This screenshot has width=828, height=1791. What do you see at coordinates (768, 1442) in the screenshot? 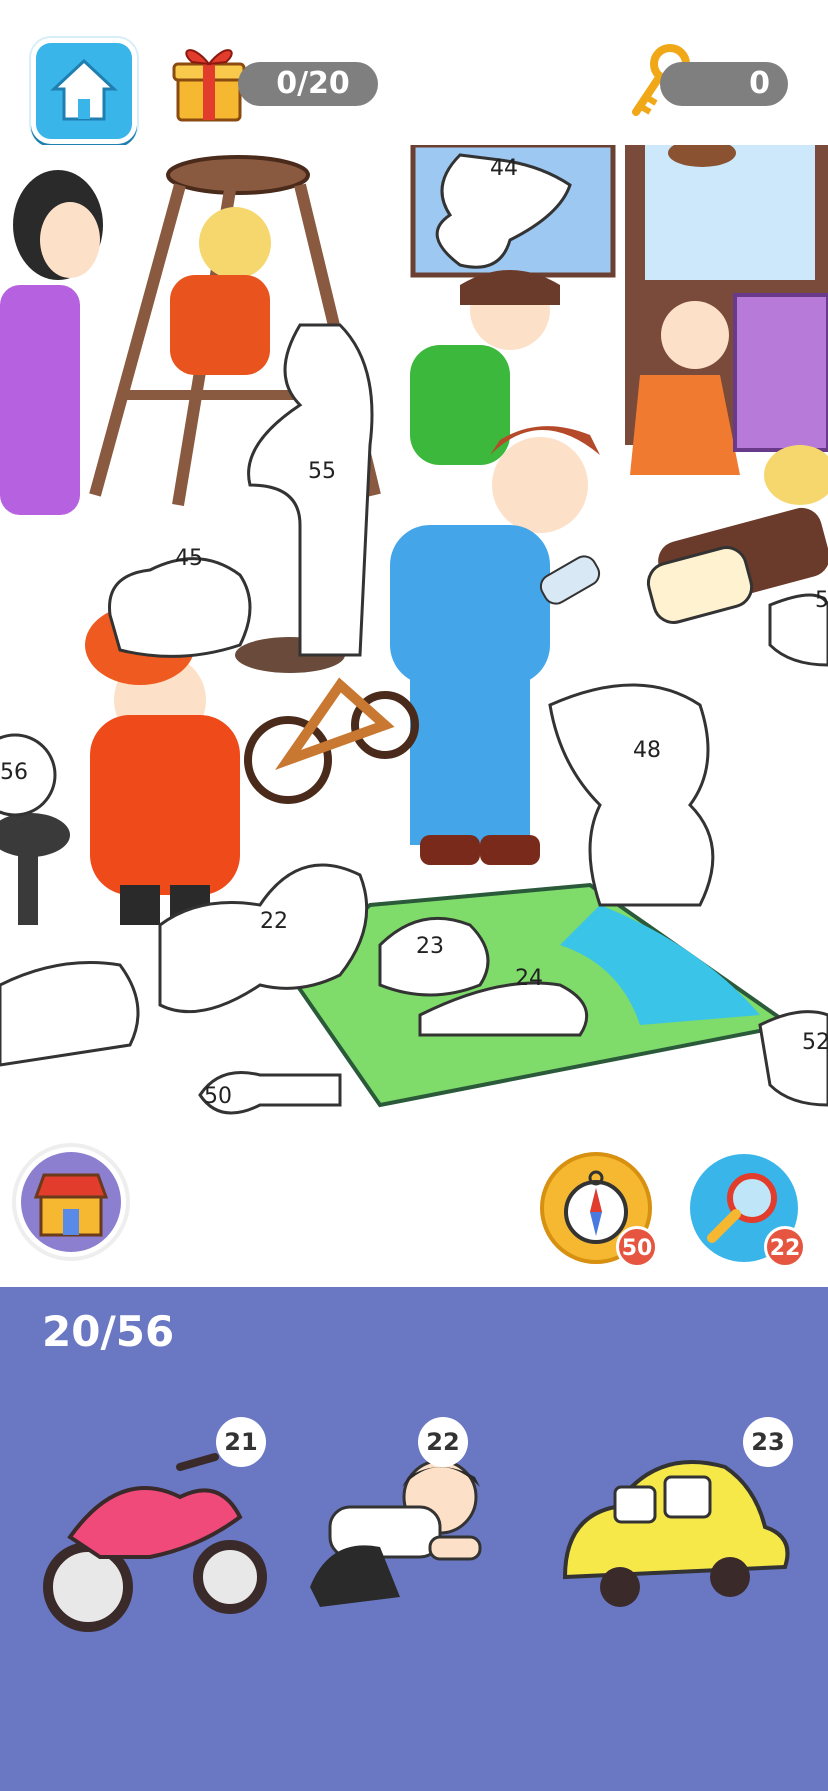
I see `tray-item-number: 23` at bounding box center [768, 1442].